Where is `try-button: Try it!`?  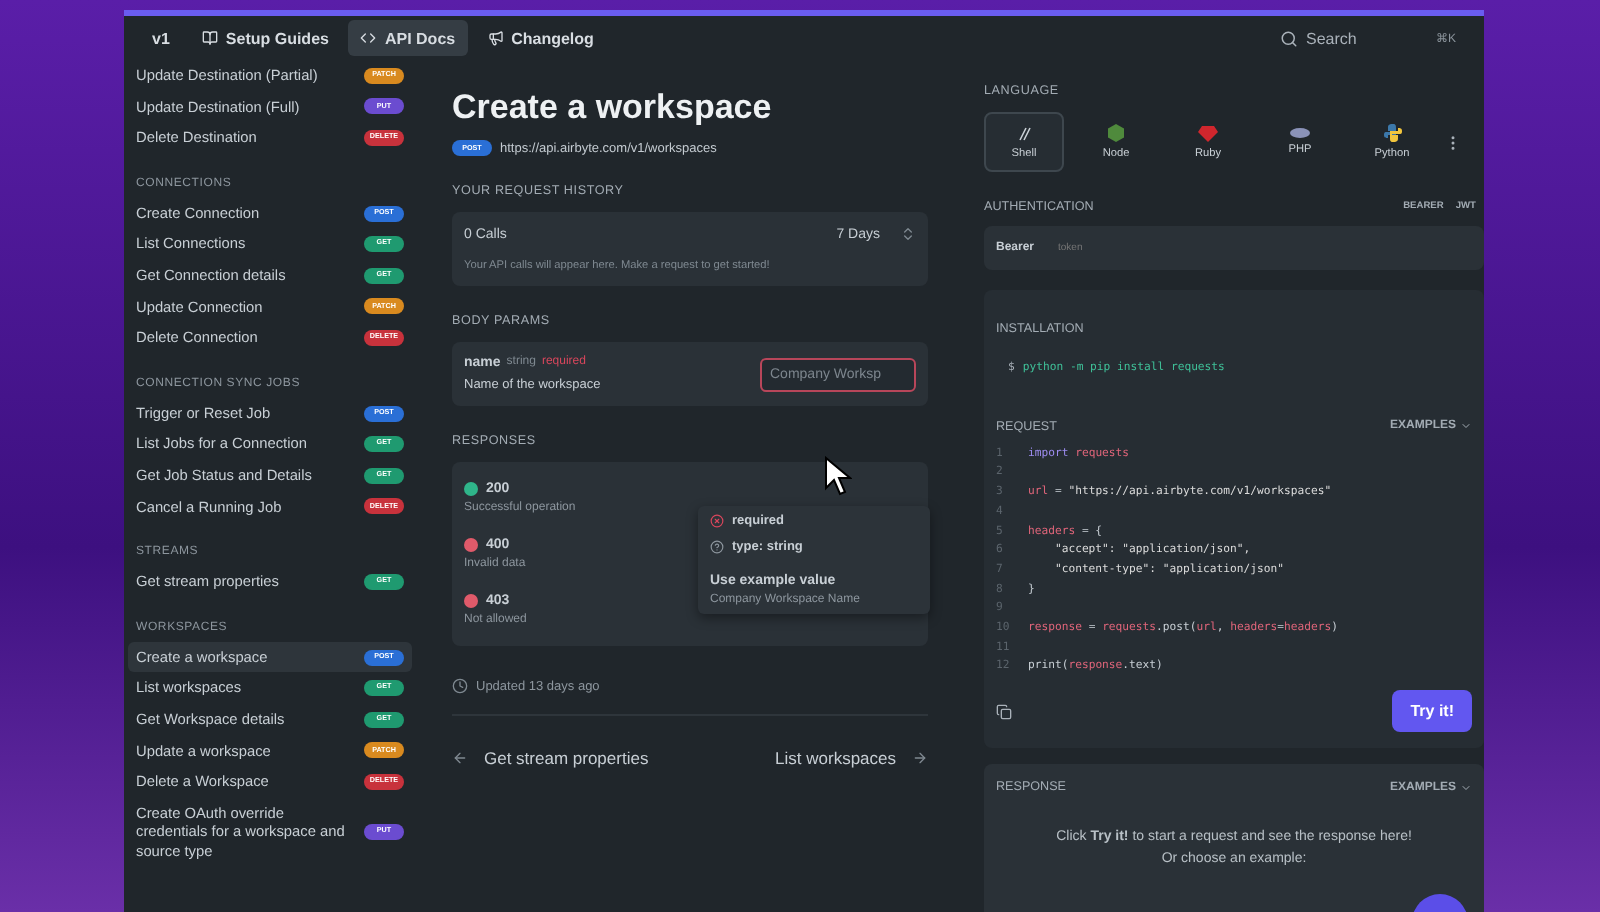 try-button: Try it! is located at coordinates (1432, 711).